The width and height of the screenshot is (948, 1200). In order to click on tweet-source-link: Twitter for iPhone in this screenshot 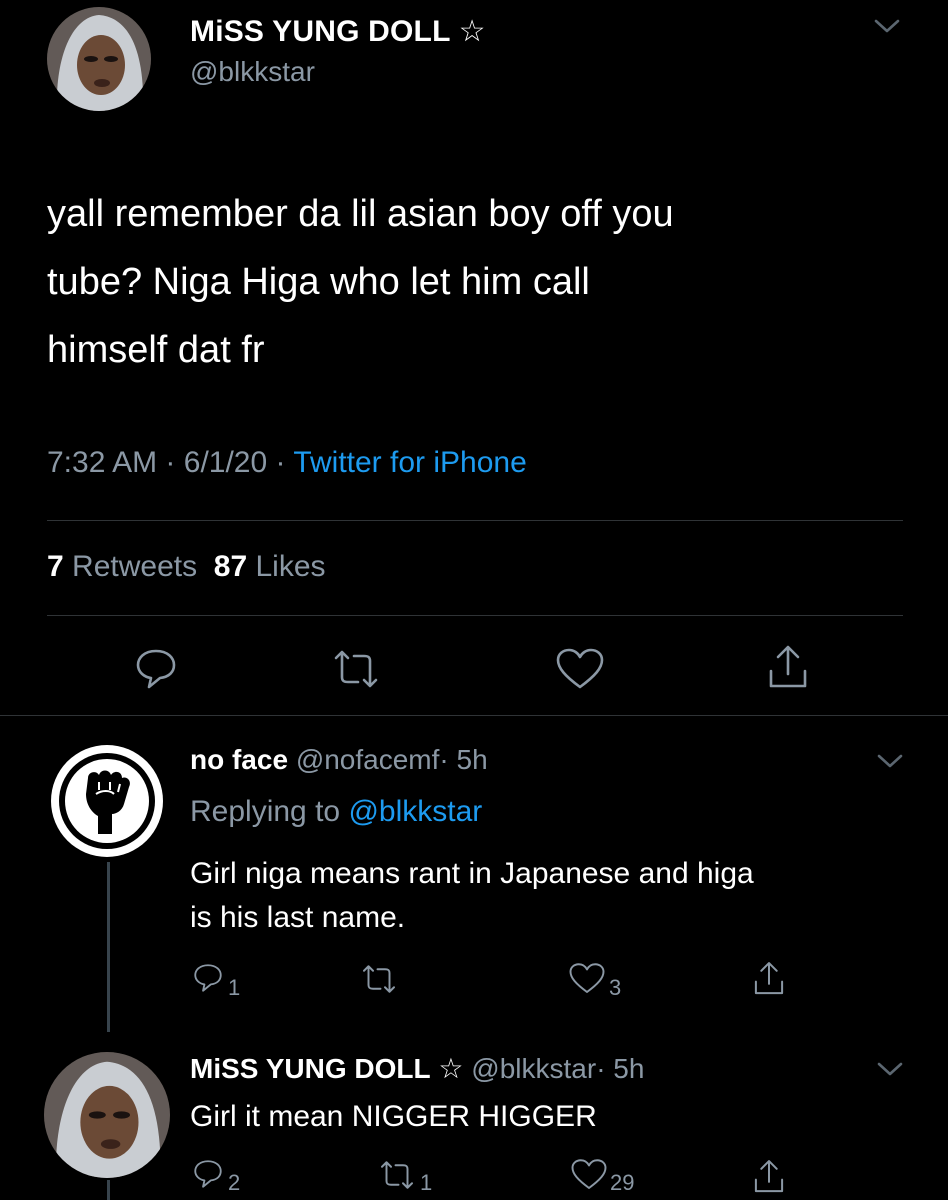, I will do `click(409, 462)`.